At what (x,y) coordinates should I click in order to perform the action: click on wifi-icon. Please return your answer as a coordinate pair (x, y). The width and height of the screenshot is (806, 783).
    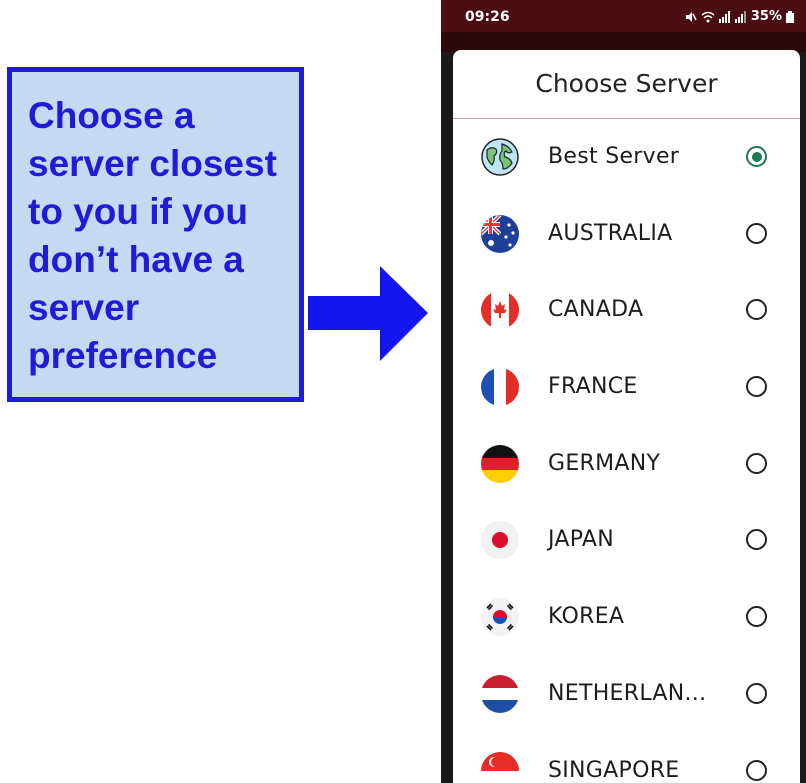
    Looking at the image, I should click on (708, 16).